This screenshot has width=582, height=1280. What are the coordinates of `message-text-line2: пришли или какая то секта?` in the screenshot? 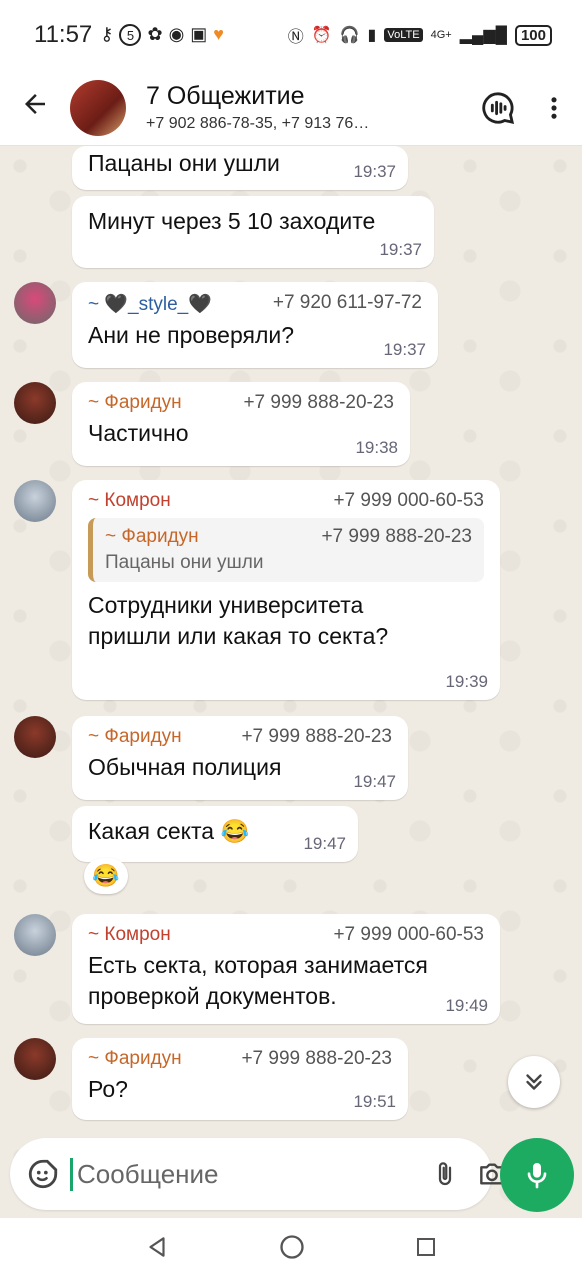 It's located at (238, 636).